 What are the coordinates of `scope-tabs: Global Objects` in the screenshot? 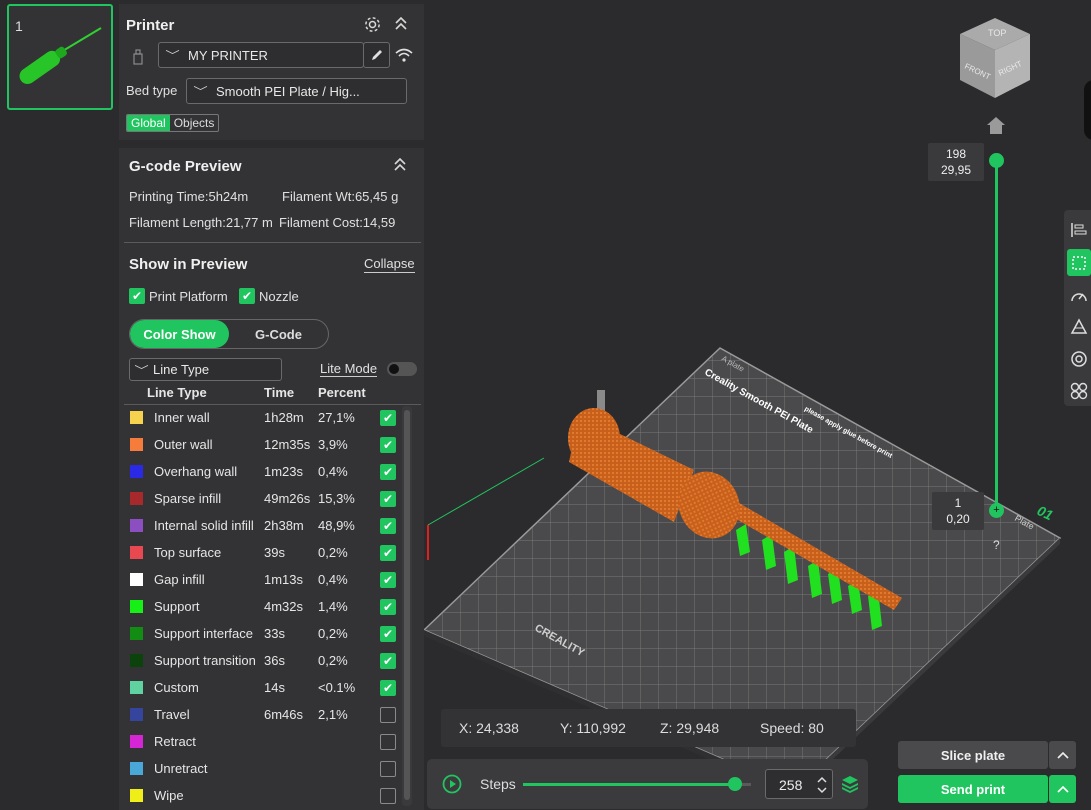 It's located at (173, 123).